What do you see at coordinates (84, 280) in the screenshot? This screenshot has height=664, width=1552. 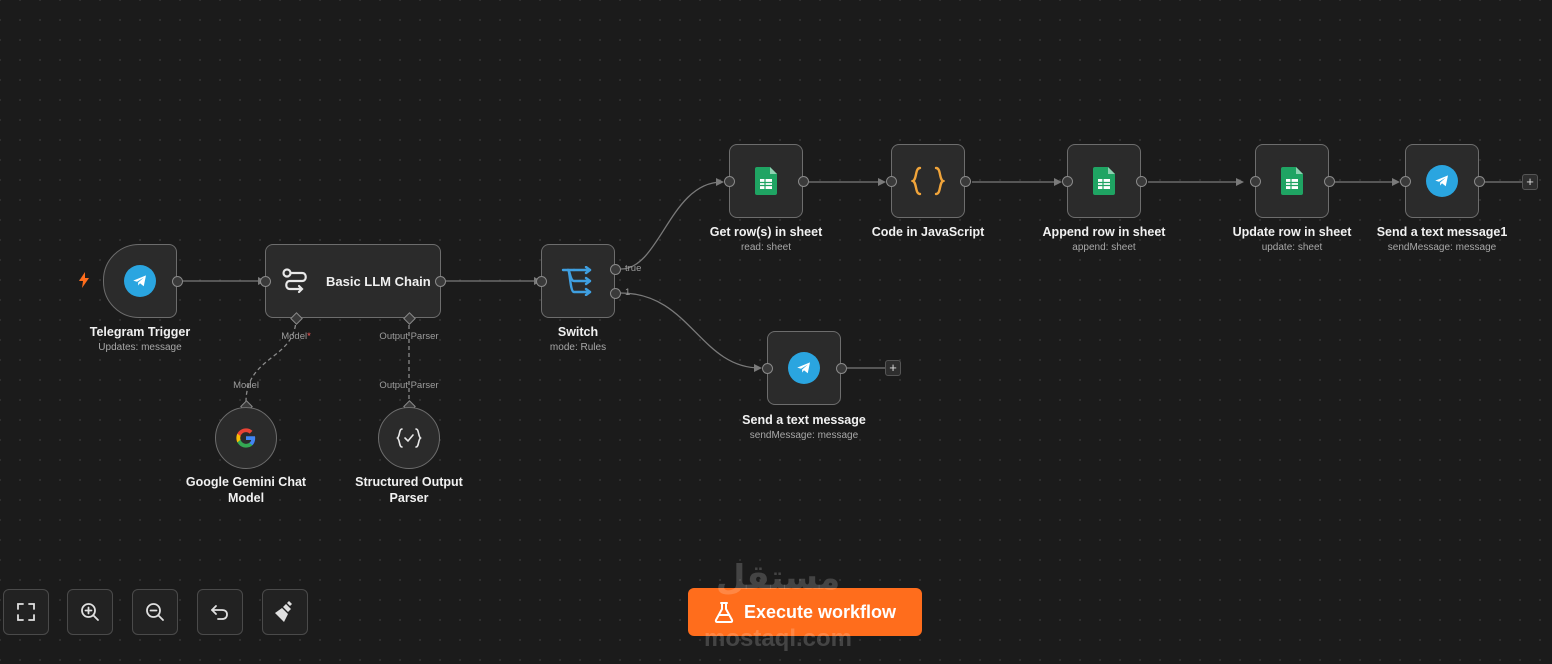 I see `trigger-bolt-icon` at bounding box center [84, 280].